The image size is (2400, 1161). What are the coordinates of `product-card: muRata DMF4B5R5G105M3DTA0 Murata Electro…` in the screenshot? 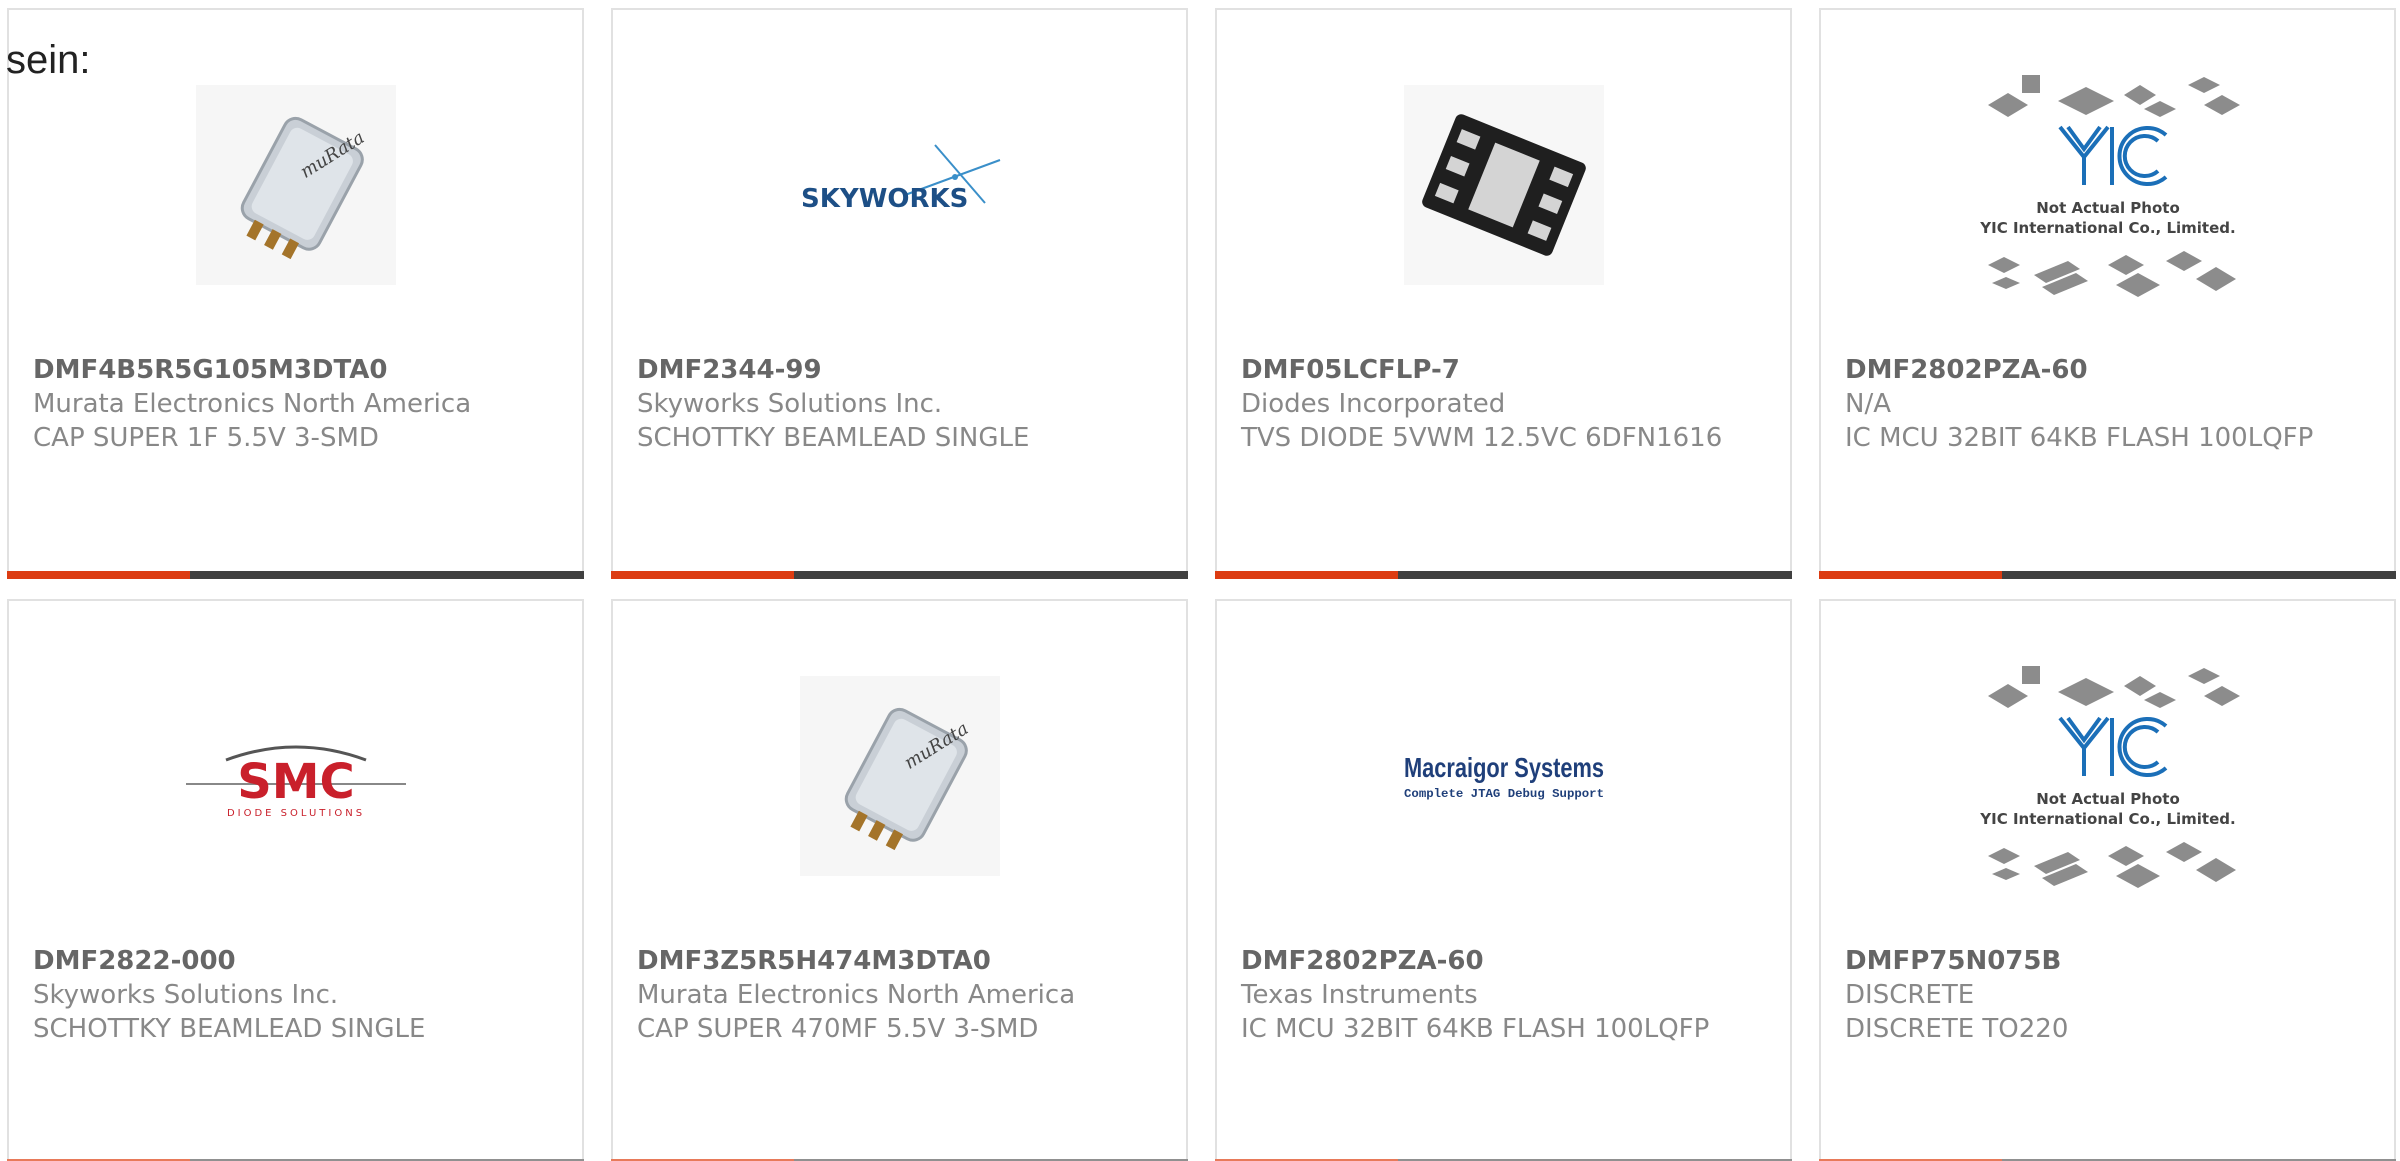 It's located at (295, 293).